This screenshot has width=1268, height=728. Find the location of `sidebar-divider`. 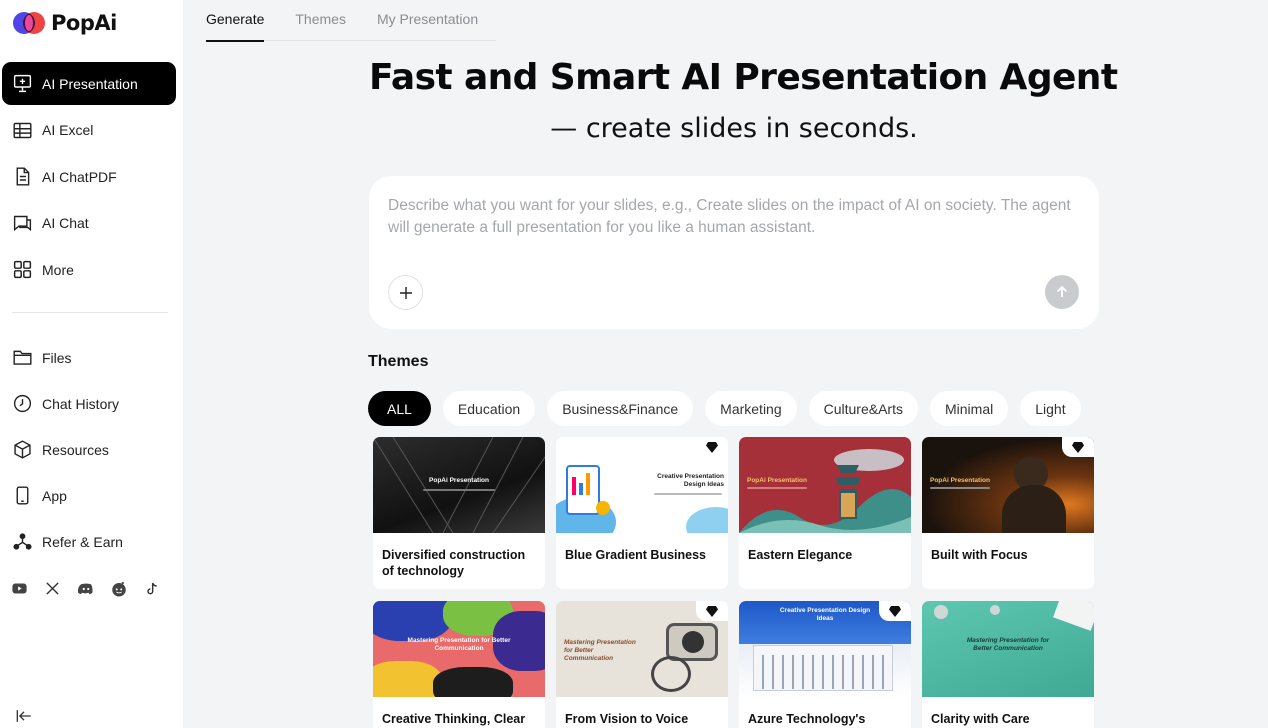

sidebar-divider is located at coordinates (90, 312).